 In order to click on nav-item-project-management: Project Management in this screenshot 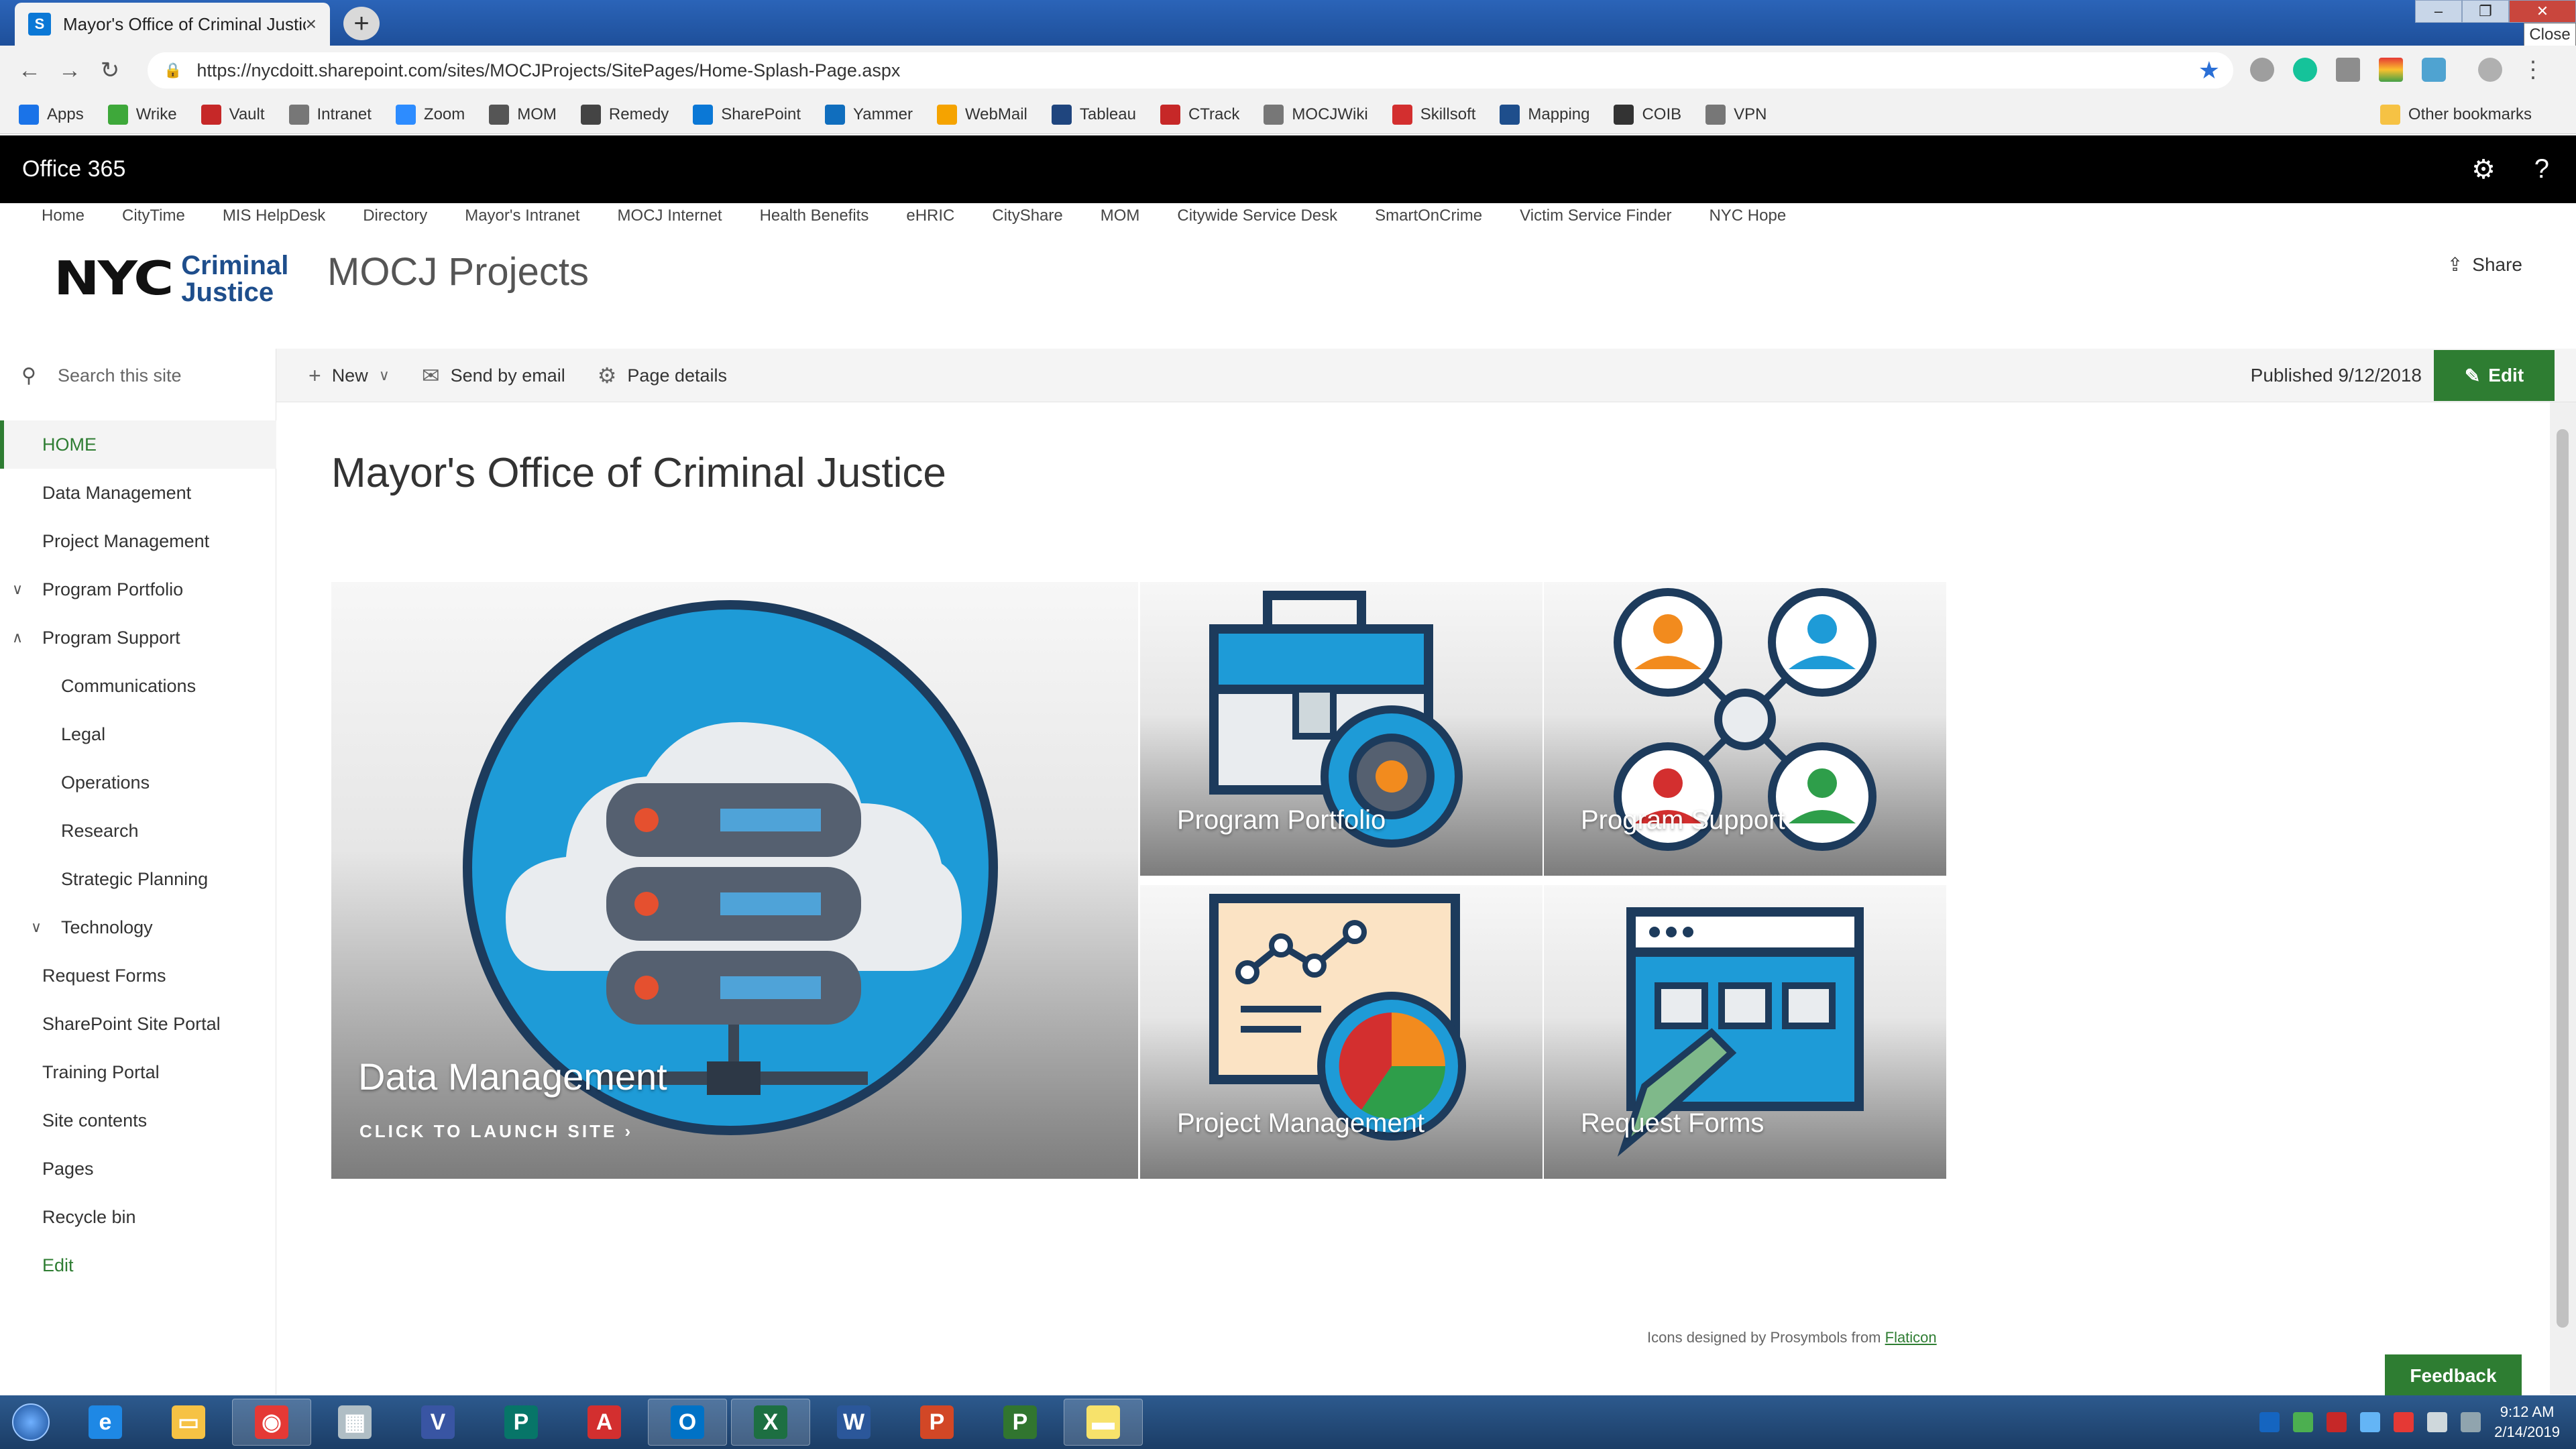, I will do `click(125, 541)`.